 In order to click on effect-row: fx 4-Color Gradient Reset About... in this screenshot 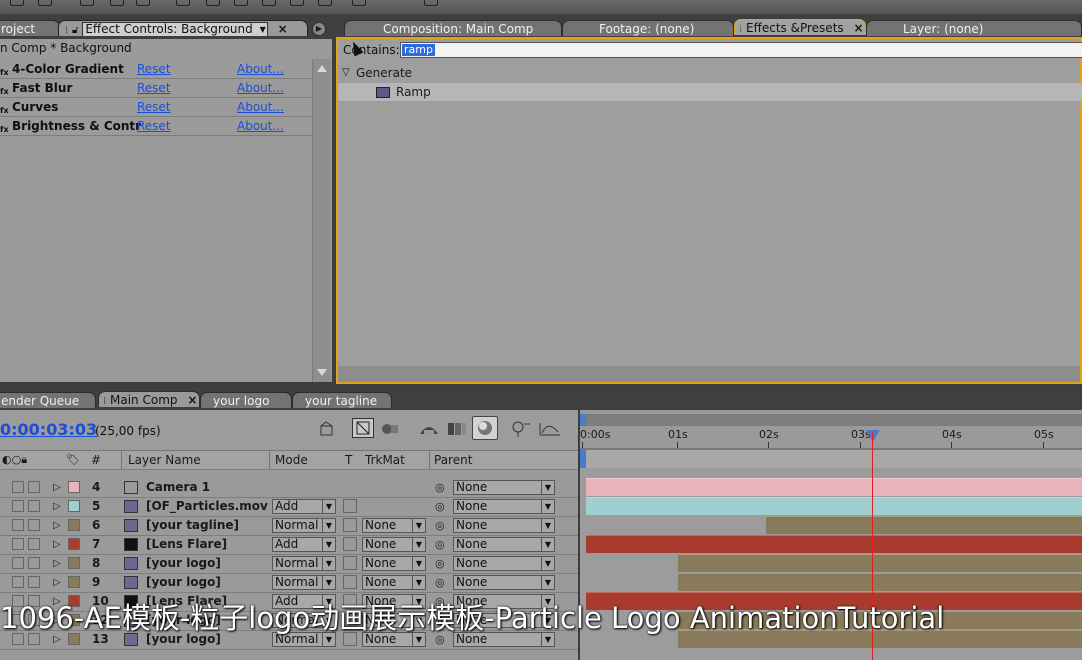, I will do `click(156, 69)`.